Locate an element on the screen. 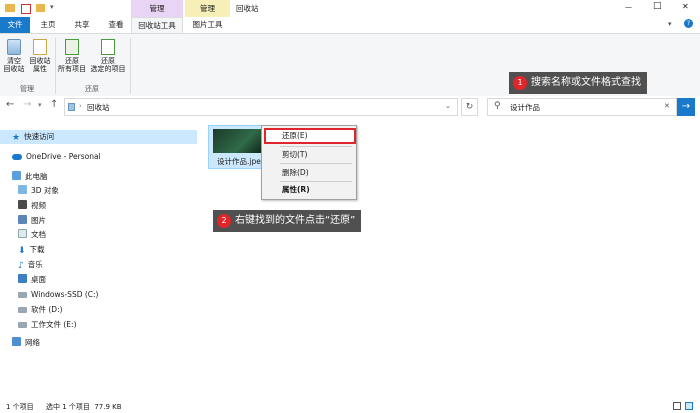 This screenshot has height=413, width=700. nav-quick-access: ★ 快速访问 is located at coordinates (98, 137).